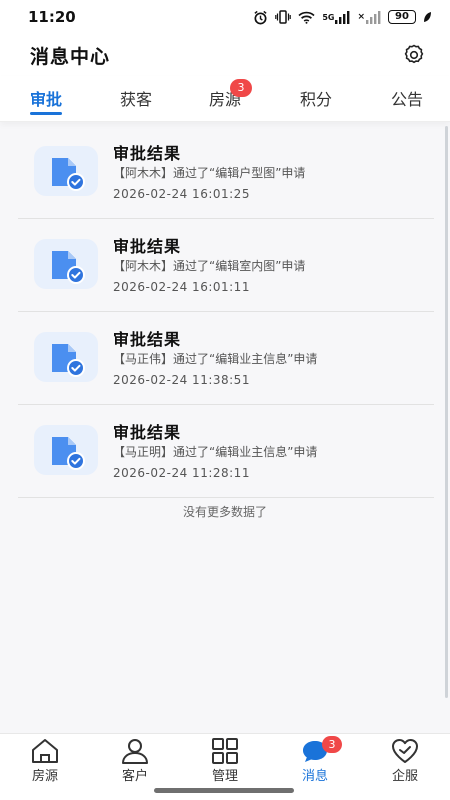 This screenshot has width=450, height=800. Describe the element at coordinates (229, 97) in the screenshot. I see `tab-listings: 房源 3` at that location.